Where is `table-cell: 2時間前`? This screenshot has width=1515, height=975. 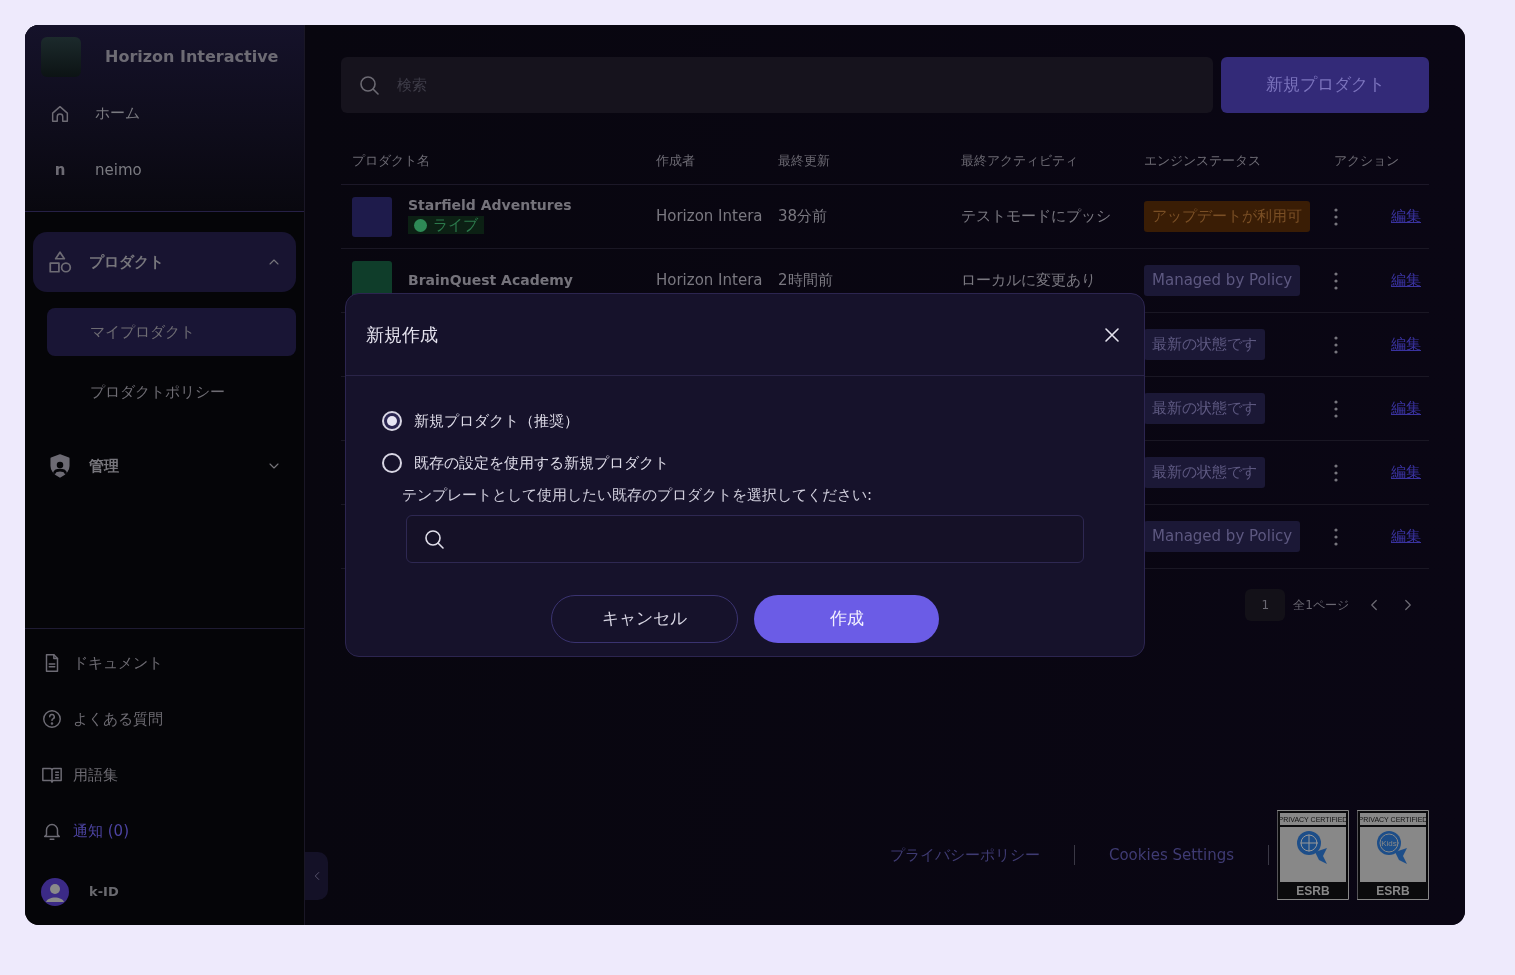
table-cell: 2時間前 is located at coordinates (805, 280).